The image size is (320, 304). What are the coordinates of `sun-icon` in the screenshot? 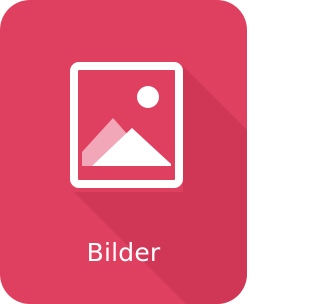 It's located at (148, 97).